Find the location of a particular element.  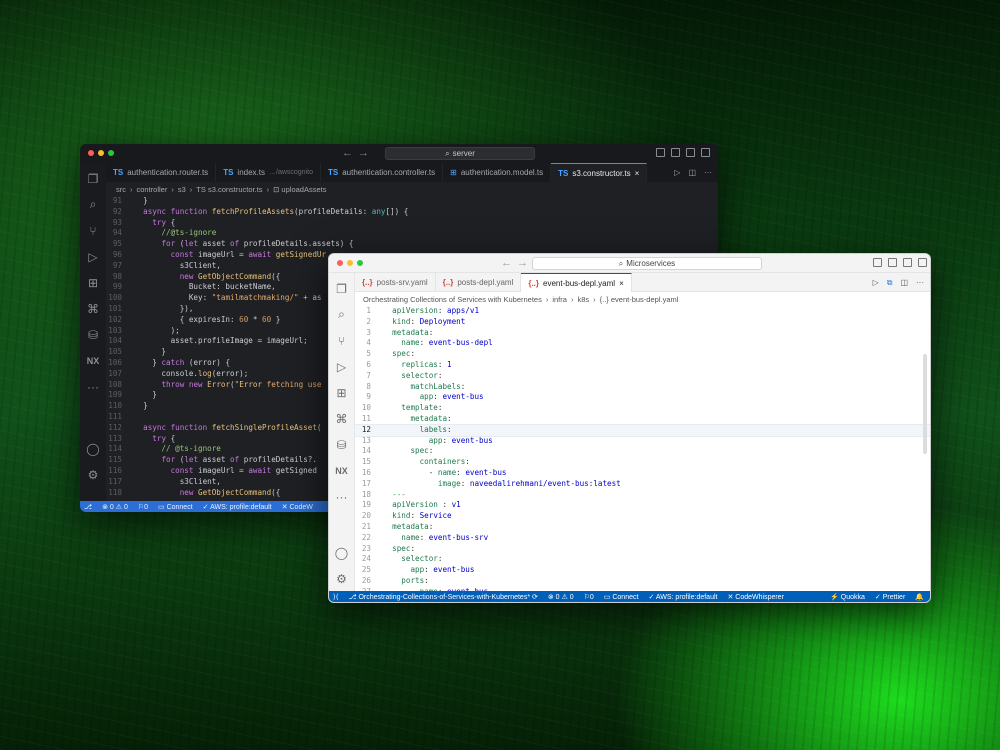

codewhisperer-indicator: ✕ CodeW is located at coordinates (297, 507).